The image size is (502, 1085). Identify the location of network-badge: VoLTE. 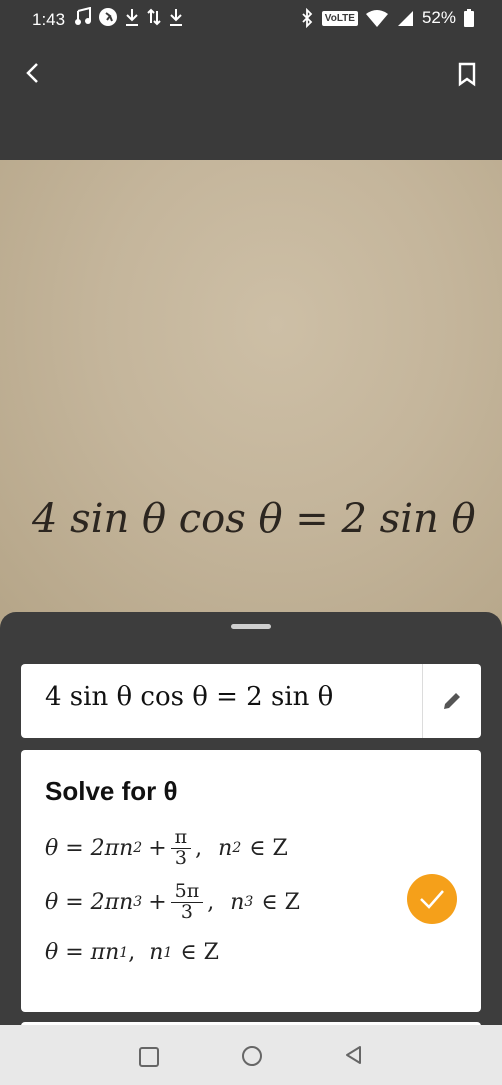
(339, 18).